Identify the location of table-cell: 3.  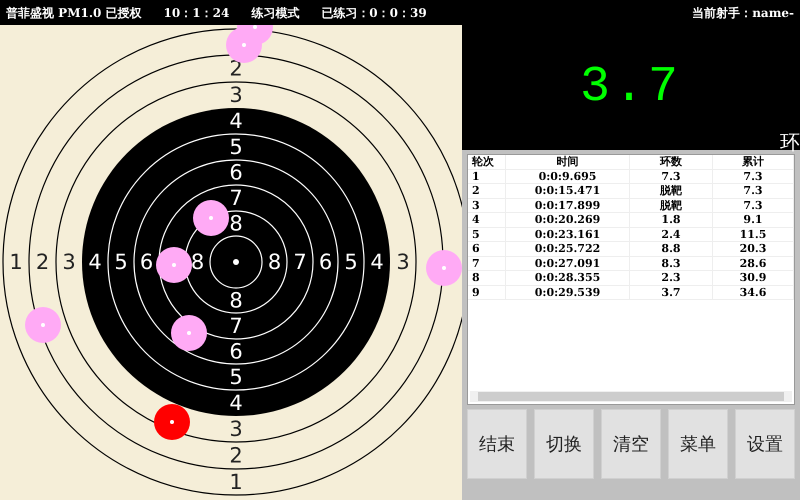
(487, 205).